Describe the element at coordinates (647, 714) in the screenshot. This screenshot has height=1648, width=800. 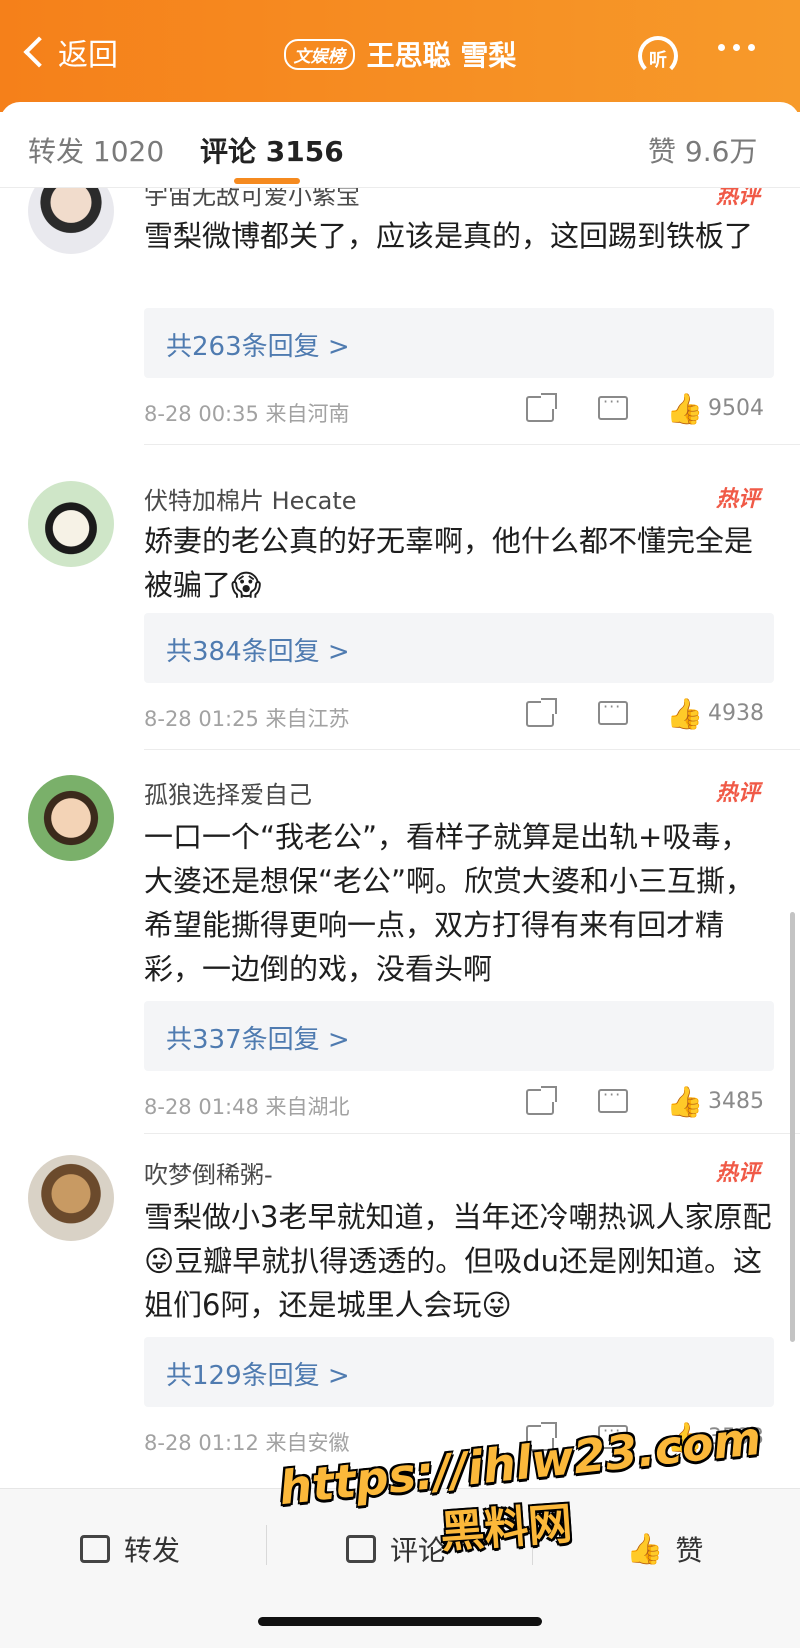
I see `comment-actions: 👍 4938` at that location.